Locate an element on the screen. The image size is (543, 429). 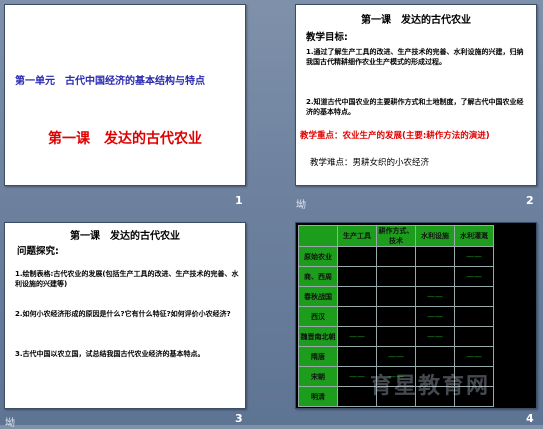
table-row: 春秋战国 —— is located at coordinates (396, 296).